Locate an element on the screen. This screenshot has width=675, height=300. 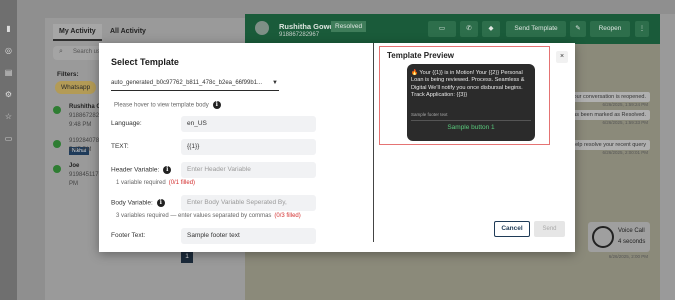
pencil-icon: ✎ is located at coordinates (578, 28).